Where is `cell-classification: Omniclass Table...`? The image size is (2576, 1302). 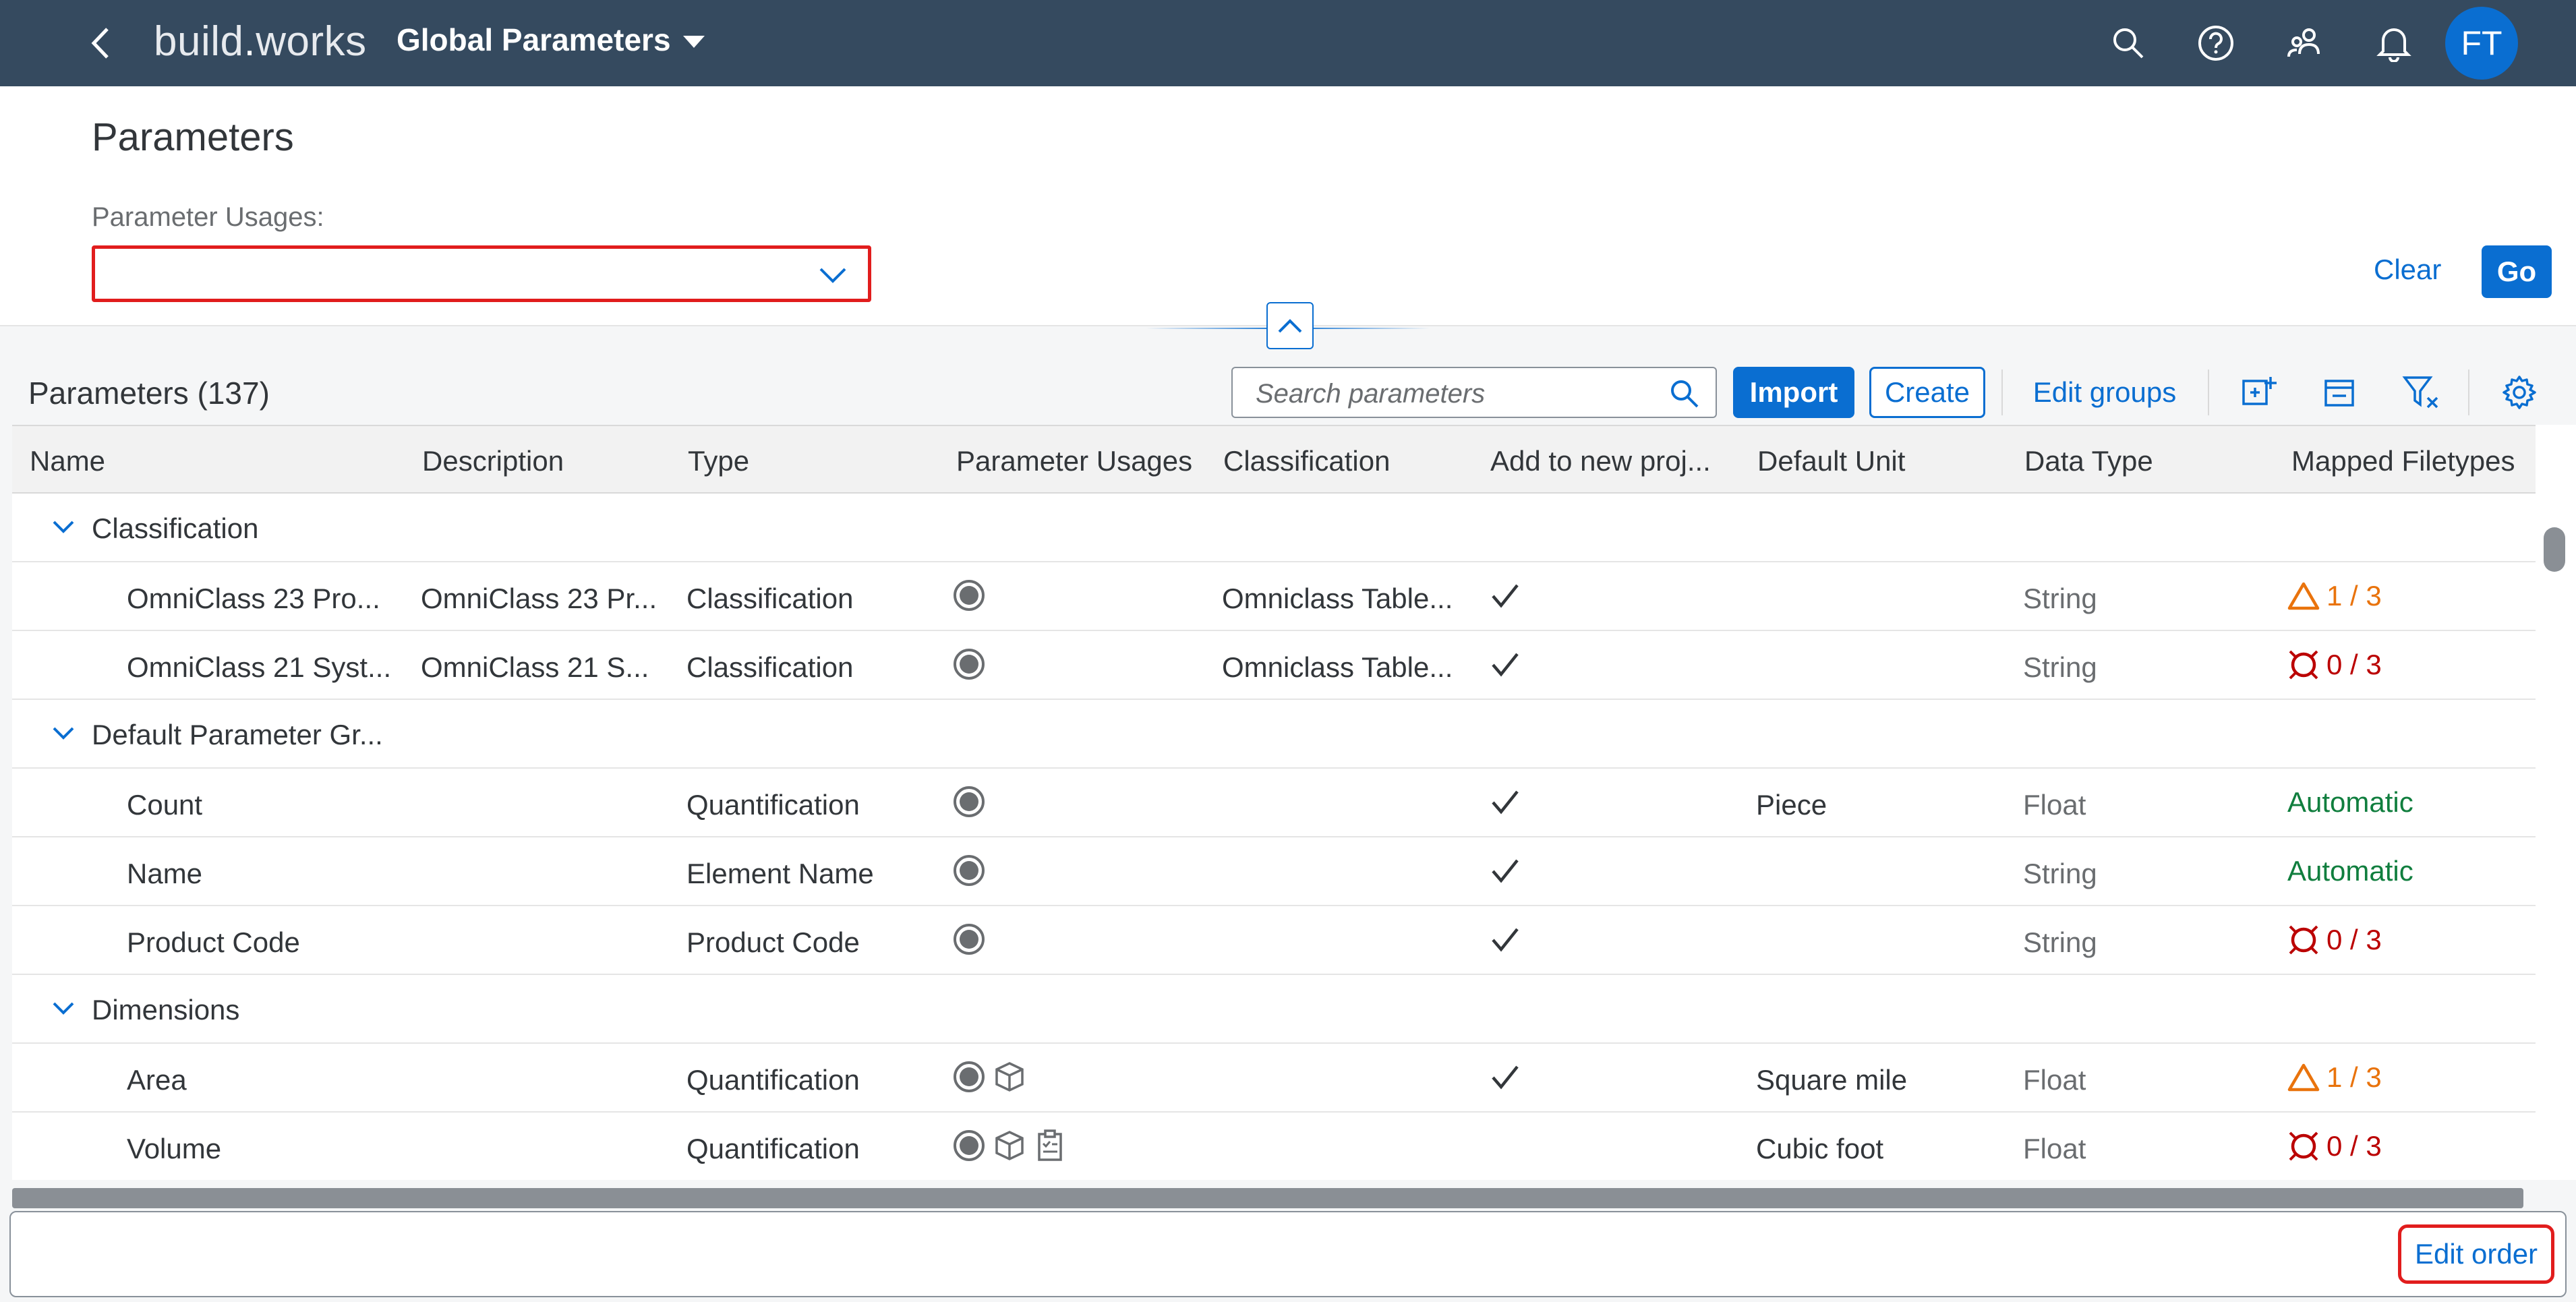 cell-classification: Omniclass Table... is located at coordinates (1337, 667).